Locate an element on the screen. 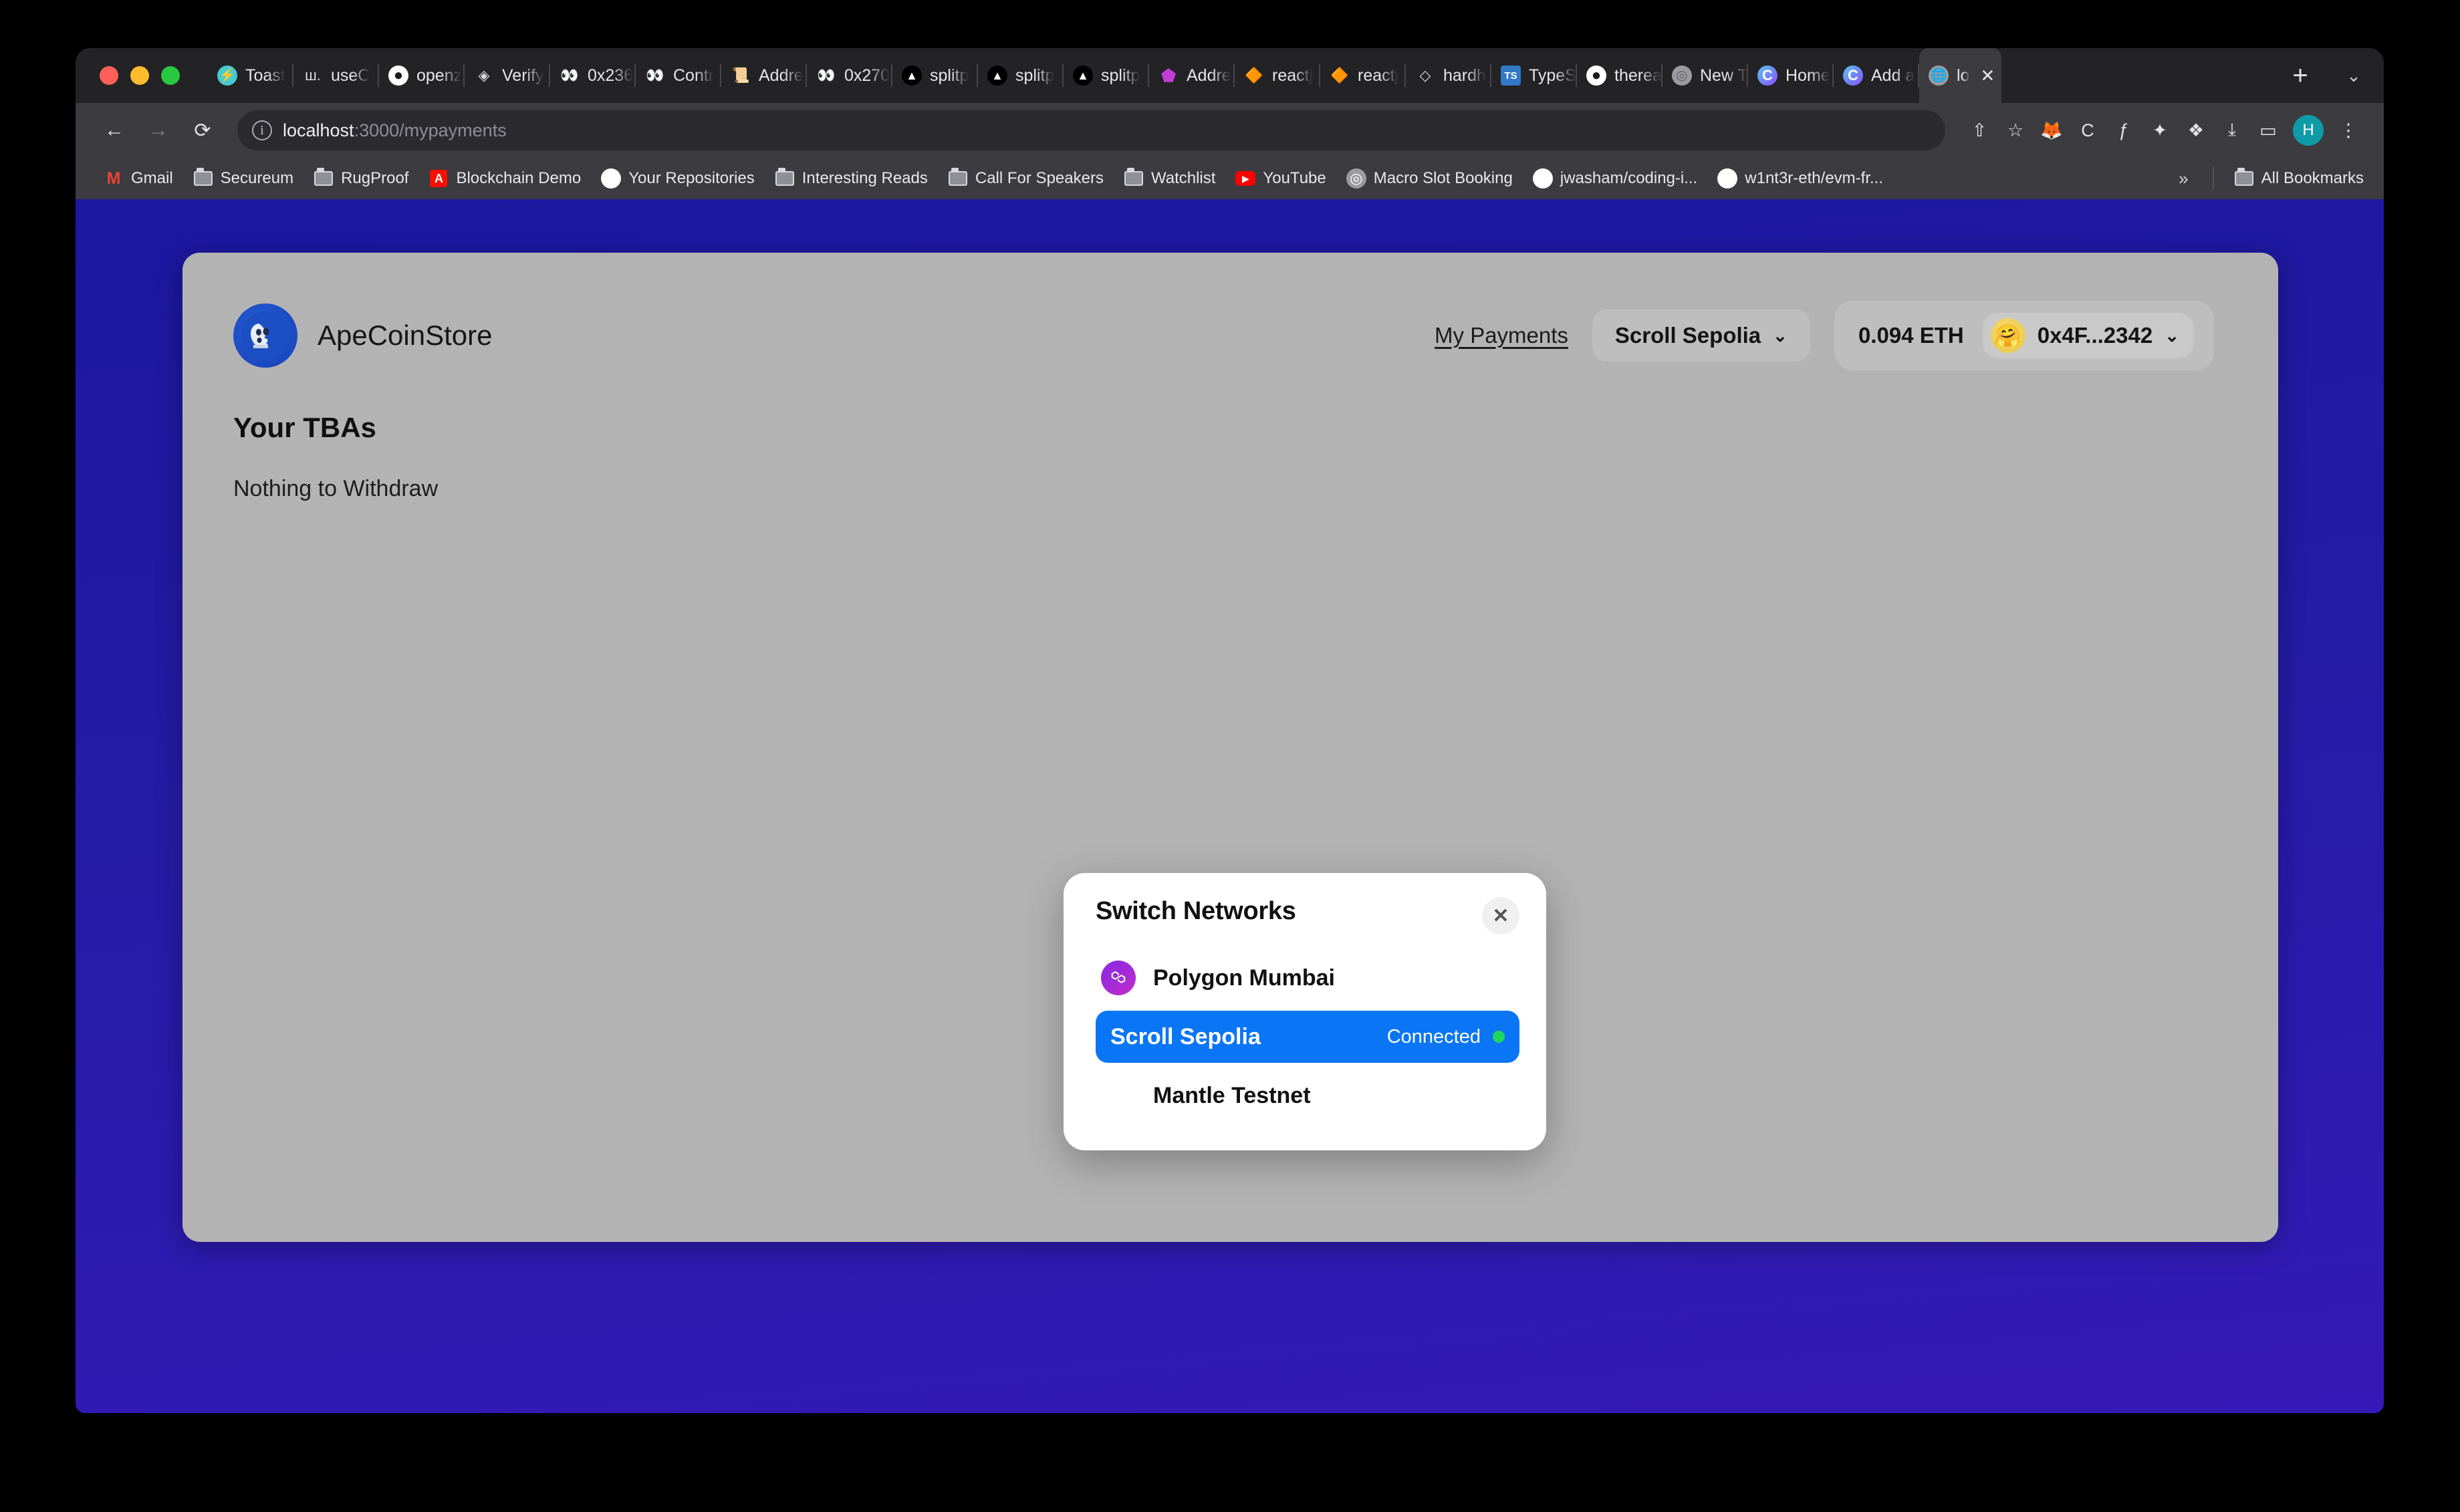 The width and height of the screenshot is (2460, 1512). empty-state-message: Nothing to Withdraw is located at coordinates (336, 488).